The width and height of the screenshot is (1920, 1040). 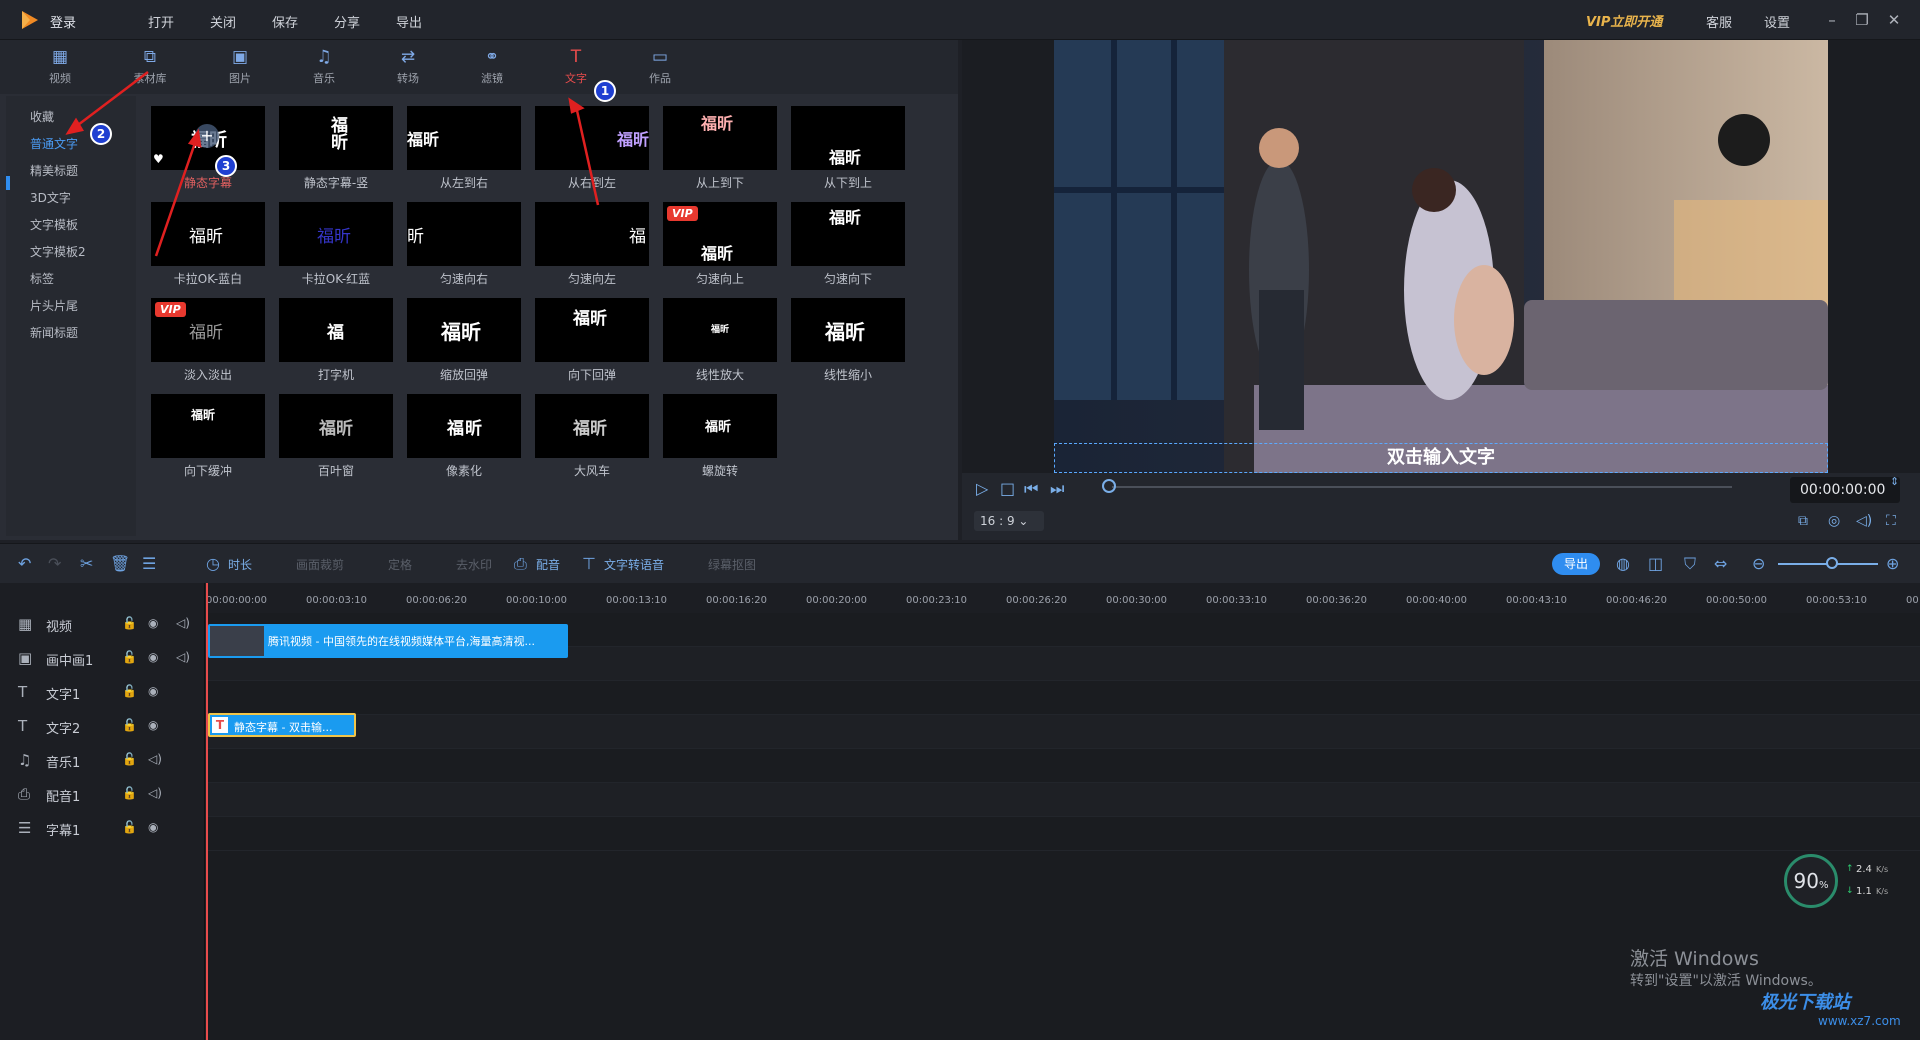 I want to click on ruler-tick: 00:00:03:10, so click(x=337, y=600).